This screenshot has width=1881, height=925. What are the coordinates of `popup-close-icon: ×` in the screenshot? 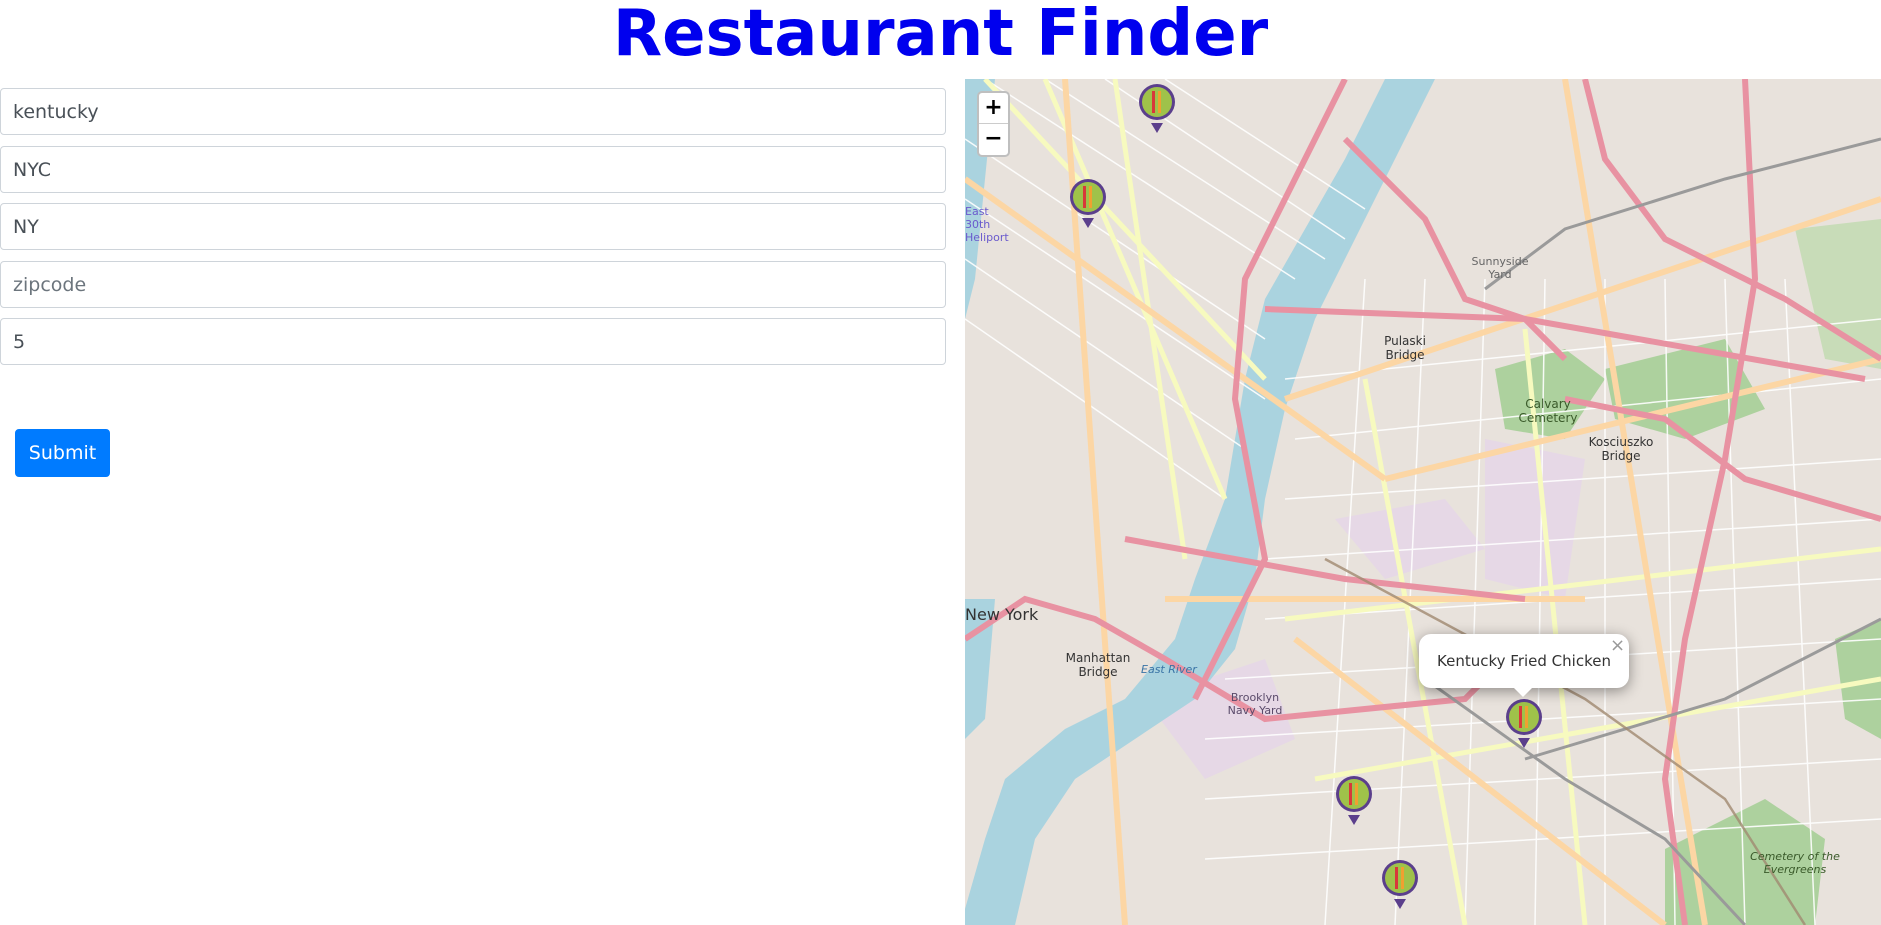 It's located at (1617, 645).